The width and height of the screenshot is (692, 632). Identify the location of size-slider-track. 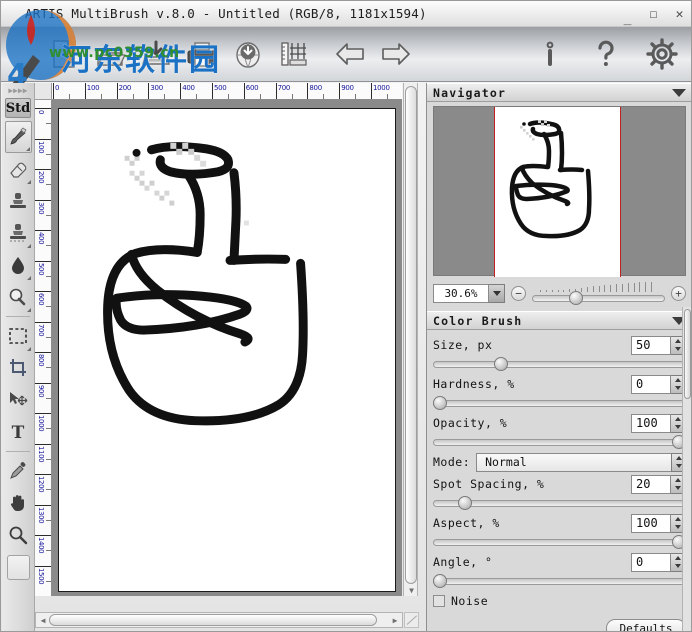
(559, 364).